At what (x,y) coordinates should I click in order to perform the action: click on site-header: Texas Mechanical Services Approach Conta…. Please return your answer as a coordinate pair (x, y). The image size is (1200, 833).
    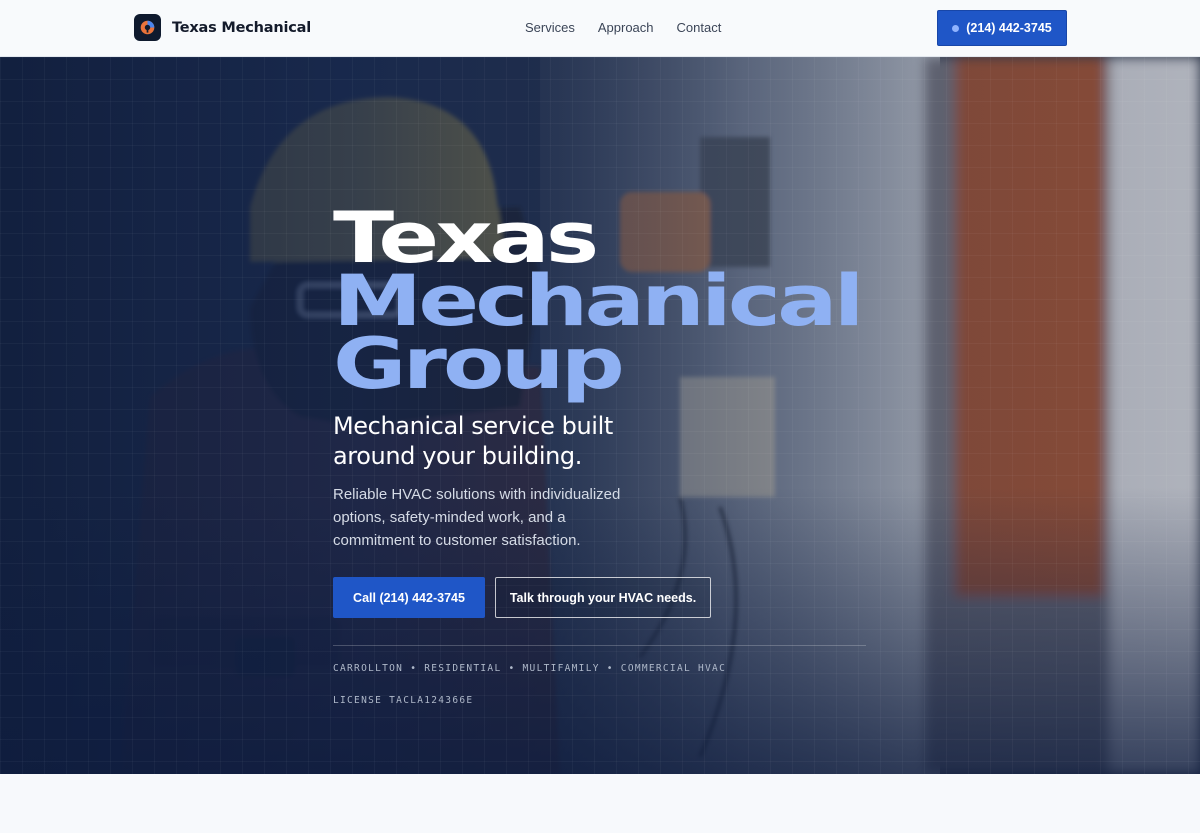
    Looking at the image, I should click on (600, 28).